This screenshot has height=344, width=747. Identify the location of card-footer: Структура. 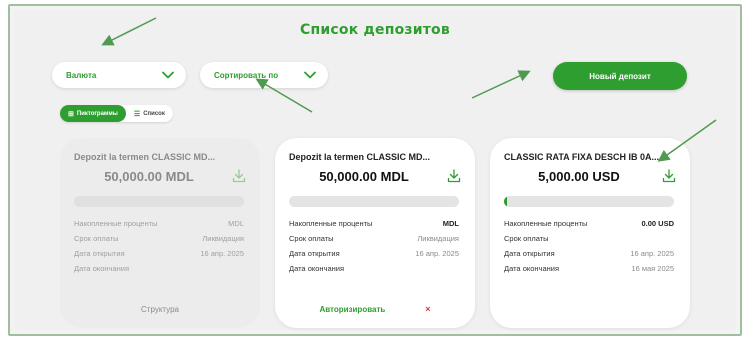
(160, 309).